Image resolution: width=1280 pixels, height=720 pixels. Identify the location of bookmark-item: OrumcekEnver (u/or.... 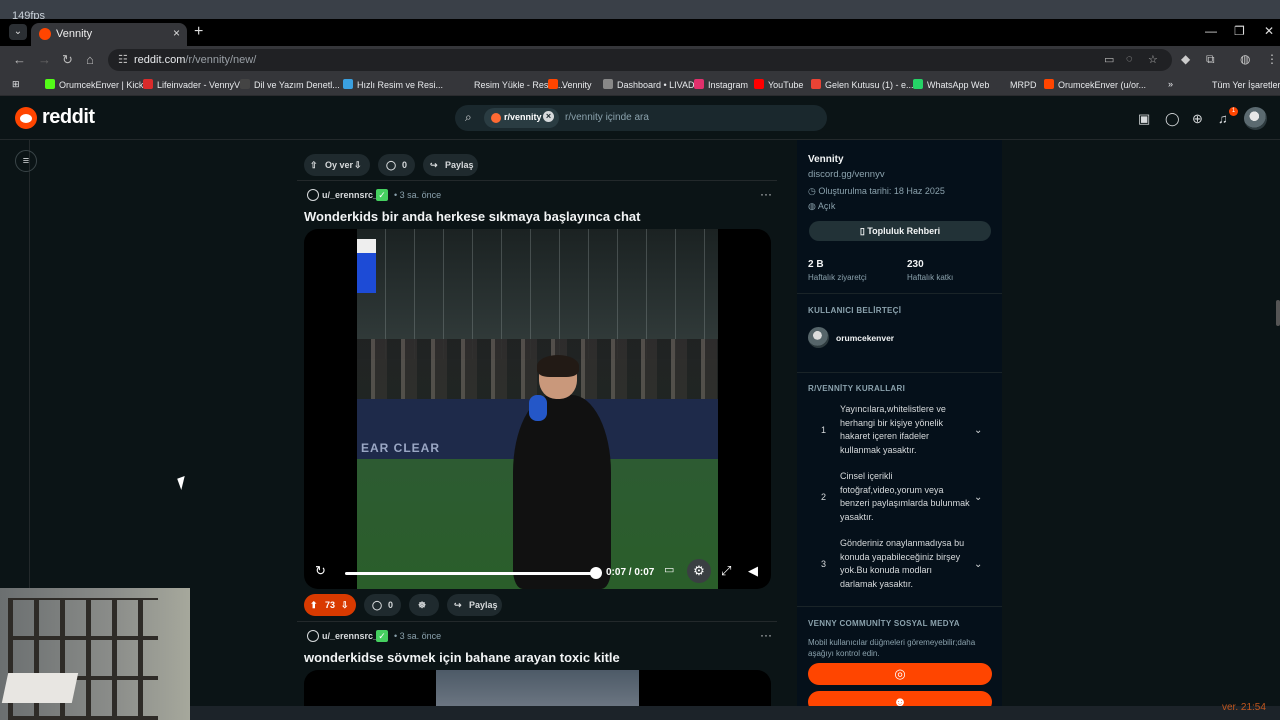
(1095, 84).